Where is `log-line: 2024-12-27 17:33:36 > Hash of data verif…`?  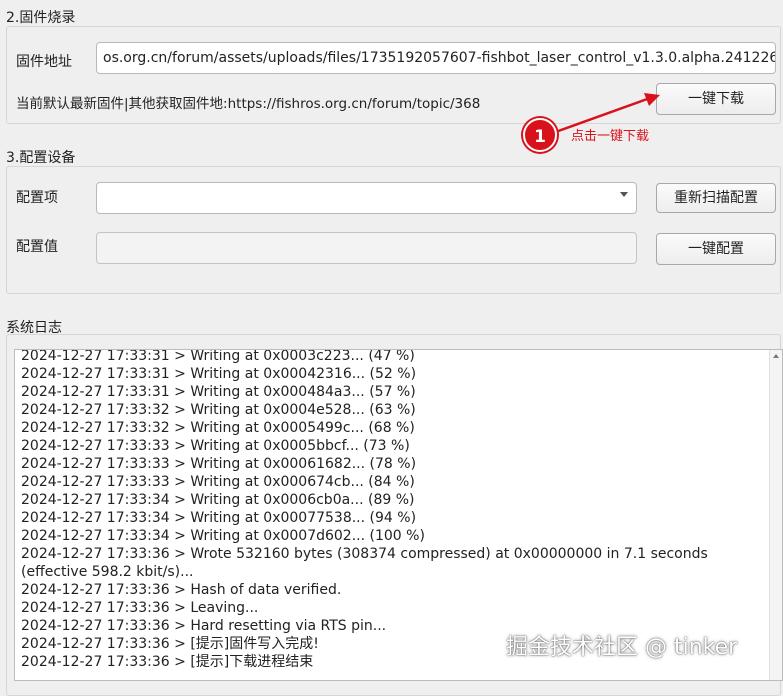
log-line: 2024-12-27 17:33:36 > Hash of data verif… is located at coordinates (181, 590).